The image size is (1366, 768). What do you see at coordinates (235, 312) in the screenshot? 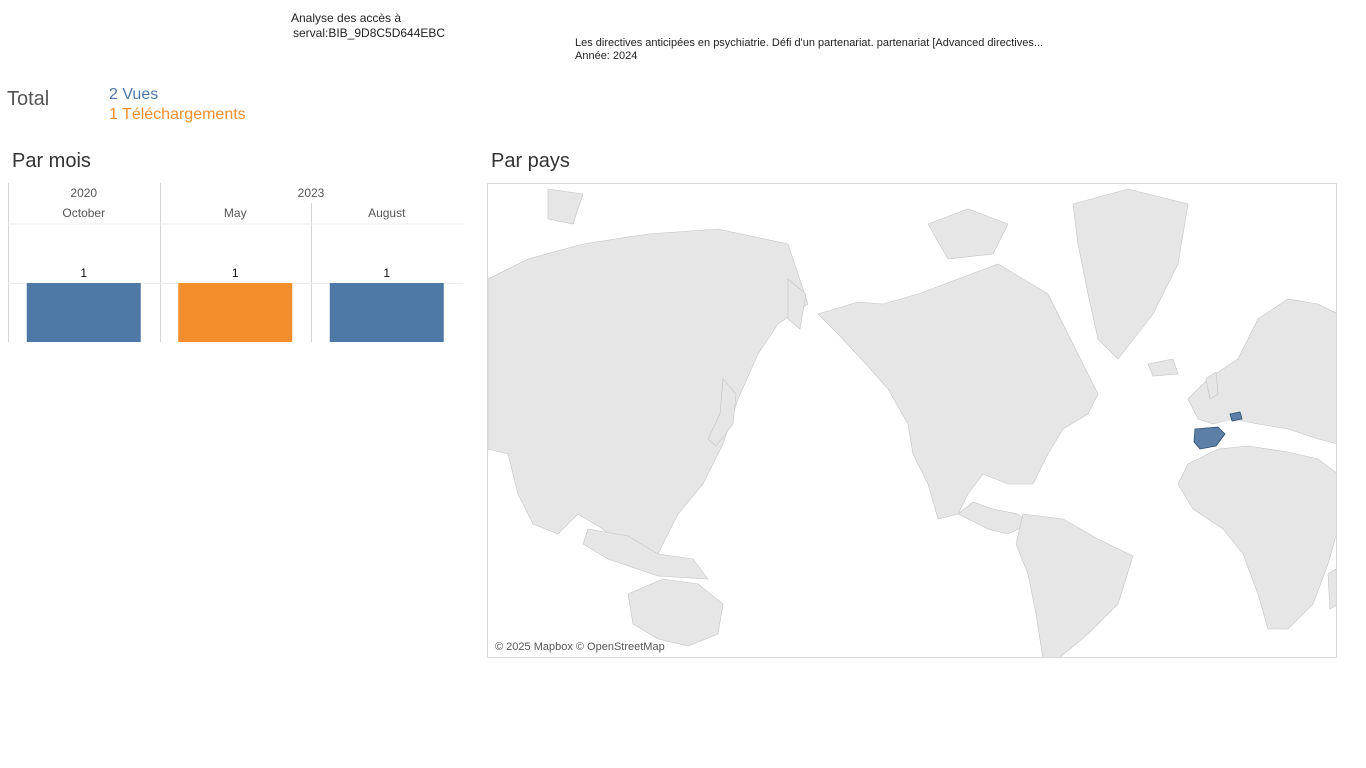
I see `bar-may` at bounding box center [235, 312].